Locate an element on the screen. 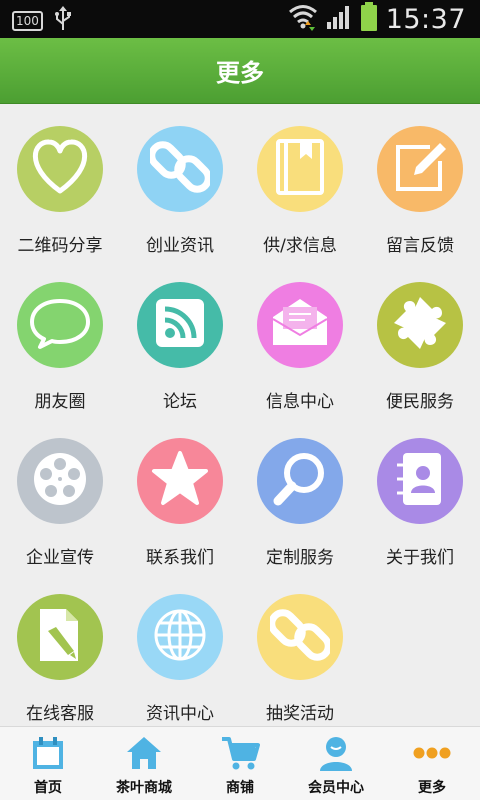 This screenshot has width=480, height=800. grid-item-info-center: 信息中心 is located at coordinates (300, 338).